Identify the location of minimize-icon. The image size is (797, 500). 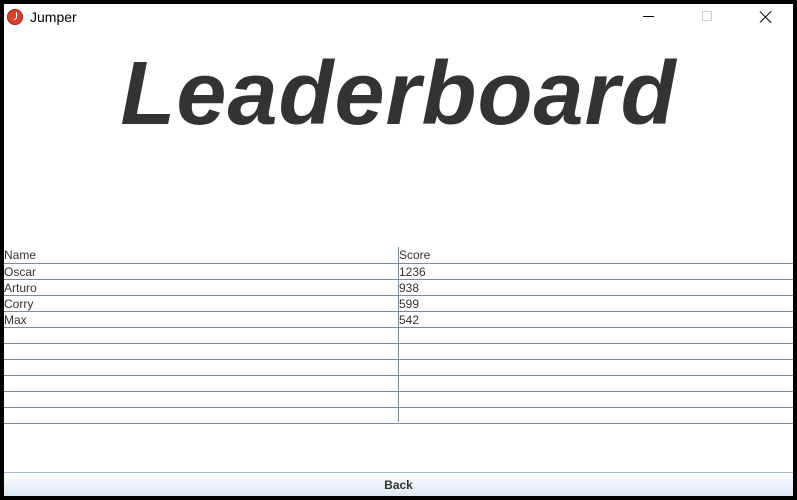
(648, 16).